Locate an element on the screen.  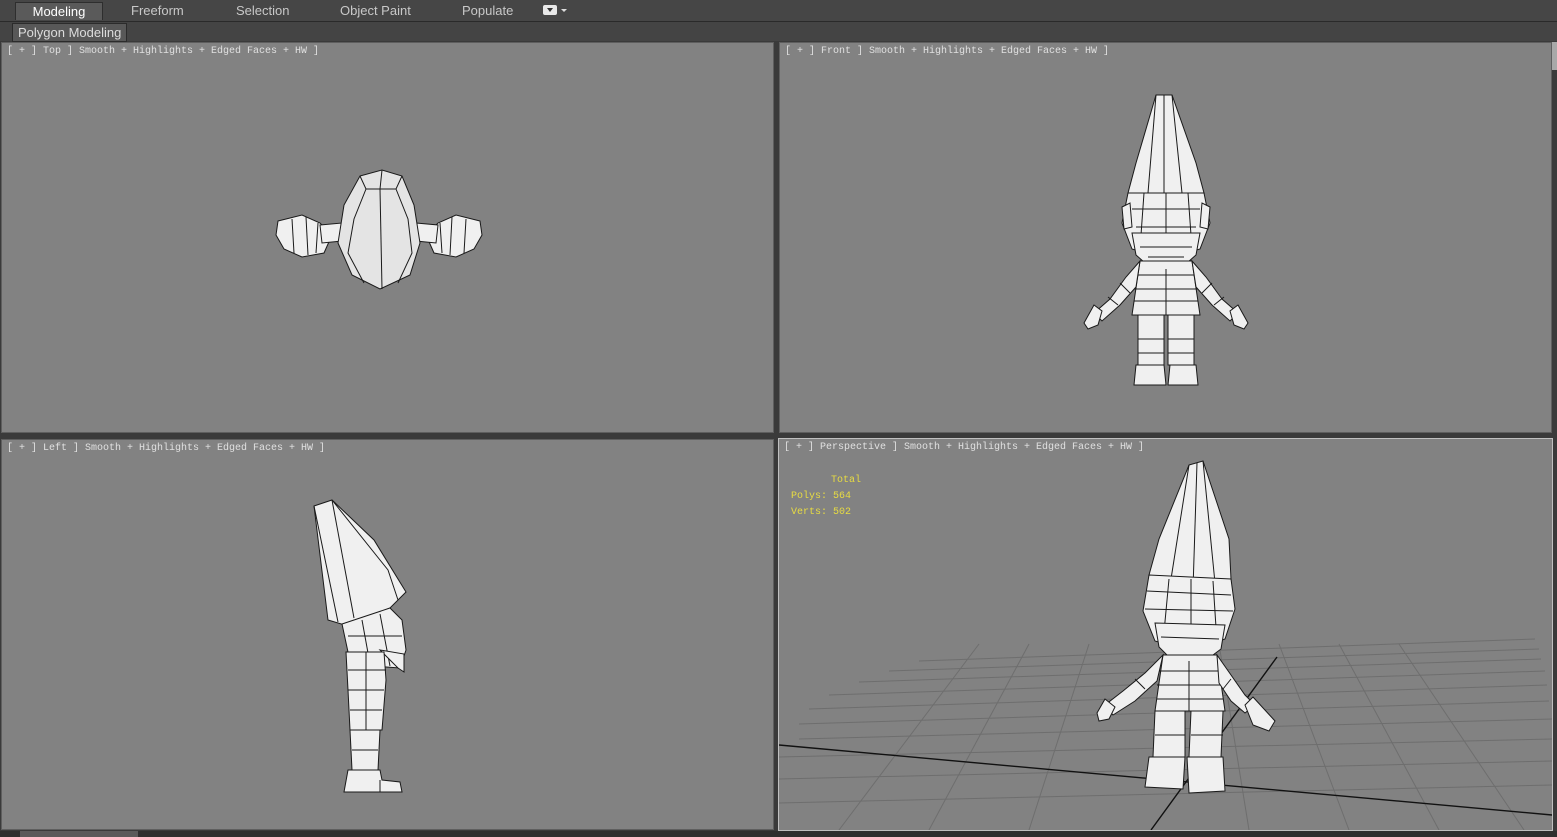
gnome-model-perspective is located at coordinates (1186, 627).